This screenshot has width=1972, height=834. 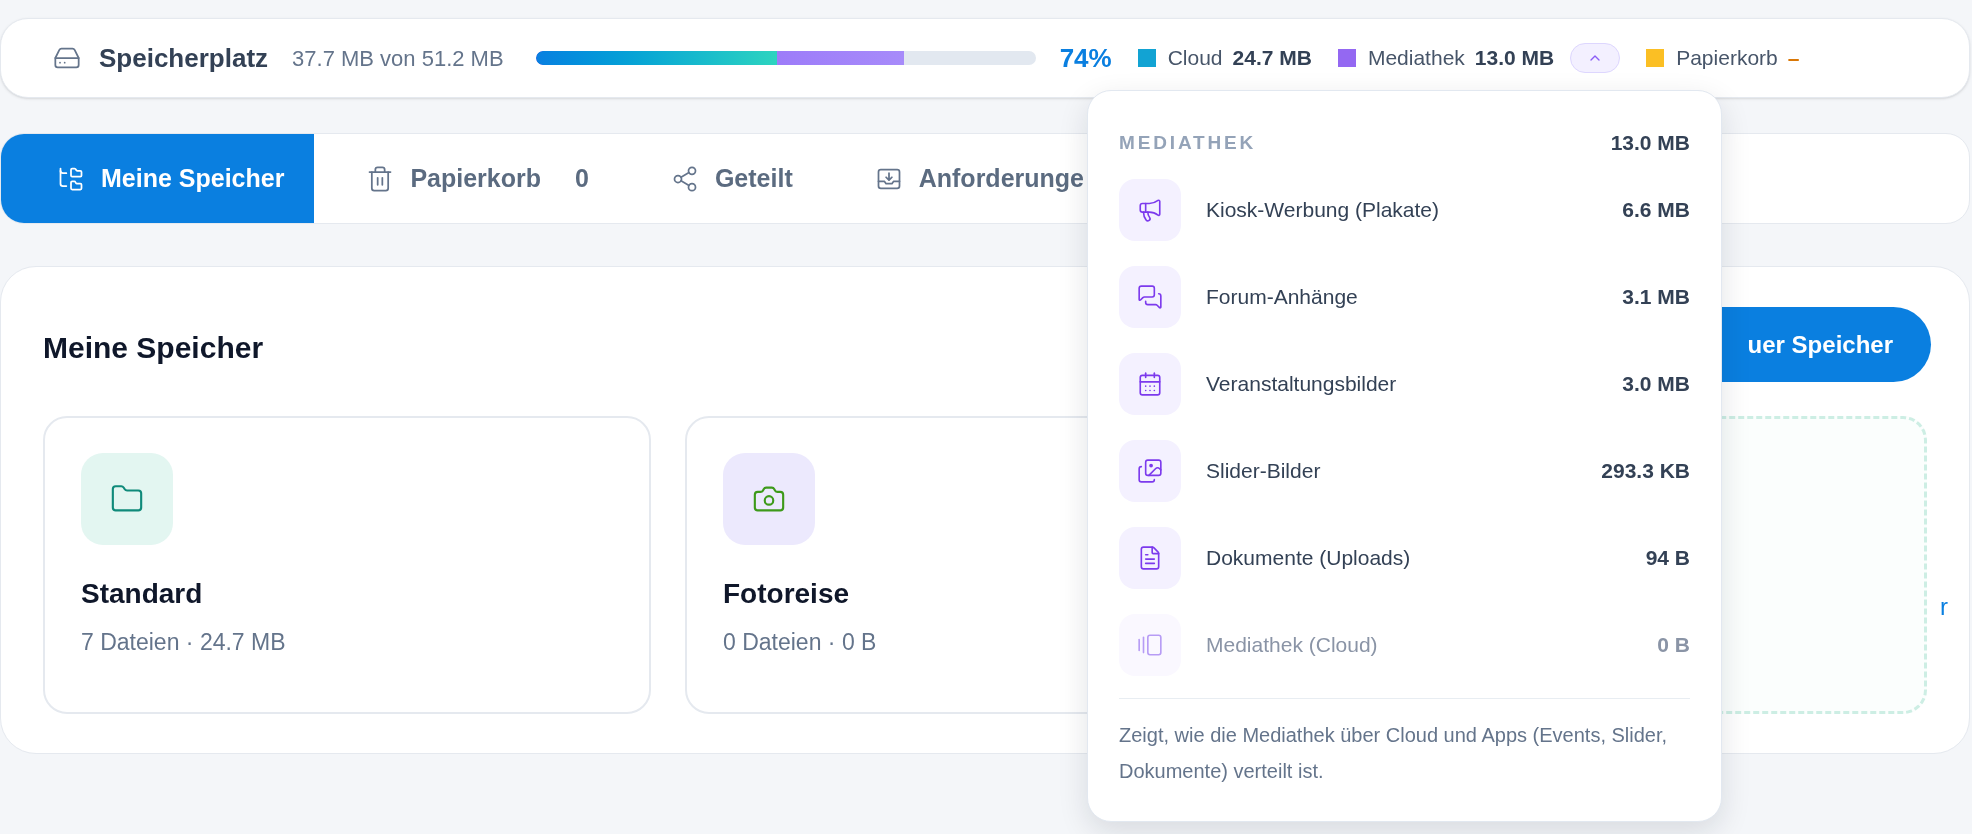 What do you see at coordinates (1595, 58) in the screenshot?
I see `expand-toggle` at bounding box center [1595, 58].